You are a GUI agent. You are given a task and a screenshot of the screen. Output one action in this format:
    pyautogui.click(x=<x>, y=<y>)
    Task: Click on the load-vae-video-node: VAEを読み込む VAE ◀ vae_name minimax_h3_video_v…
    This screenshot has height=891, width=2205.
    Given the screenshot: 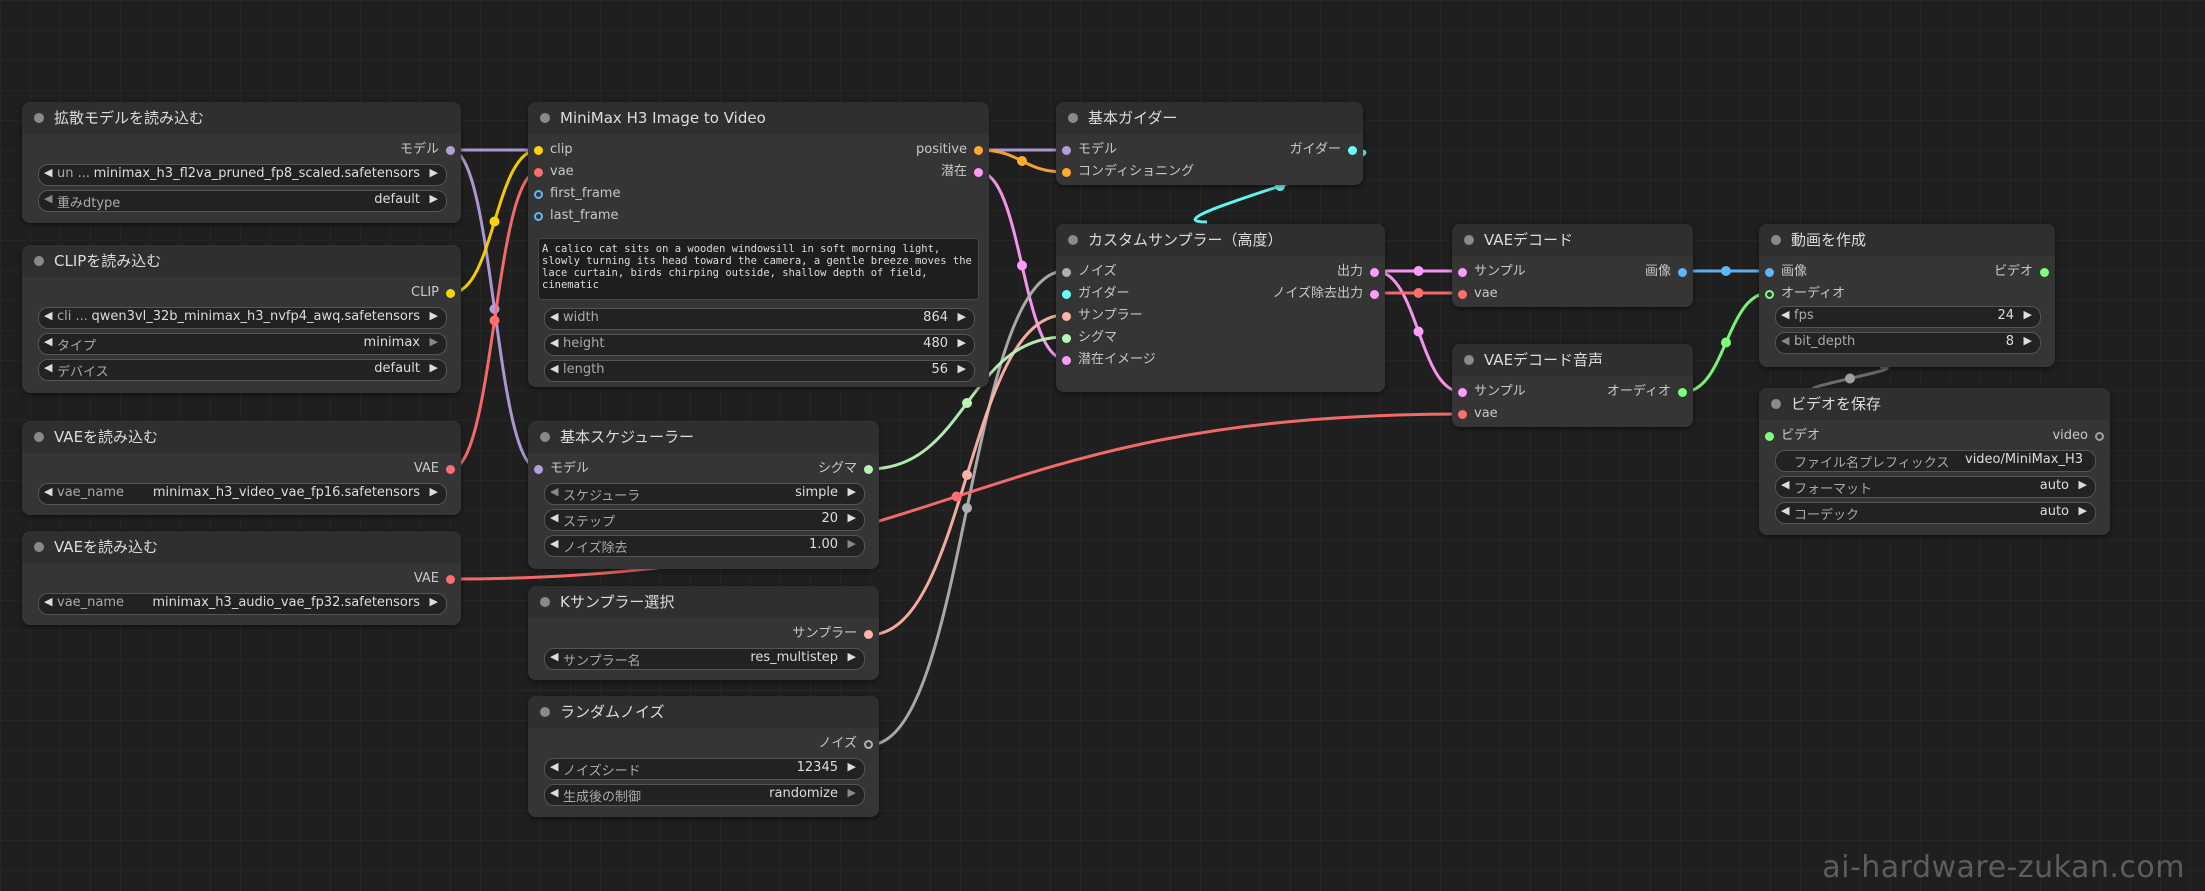 What is the action you would take?
    pyautogui.click(x=241, y=468)
    